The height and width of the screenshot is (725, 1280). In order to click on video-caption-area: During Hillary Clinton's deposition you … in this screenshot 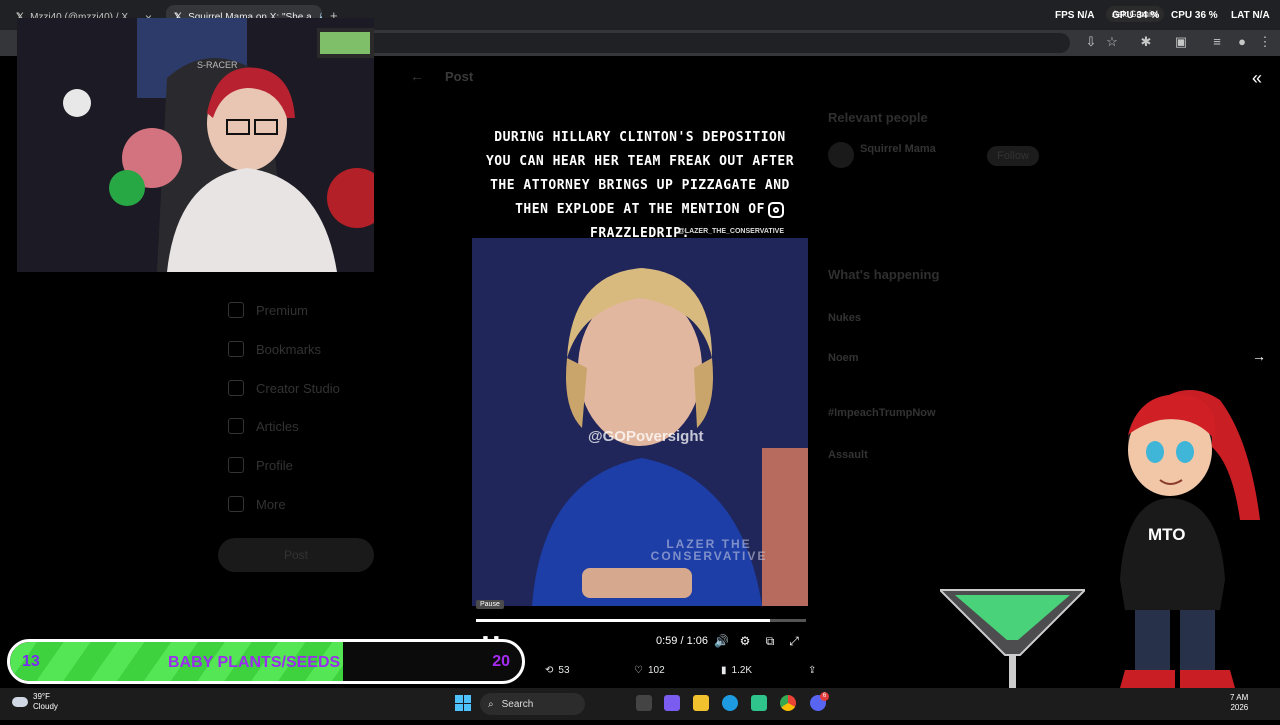, I will do `click(640, 179)`.